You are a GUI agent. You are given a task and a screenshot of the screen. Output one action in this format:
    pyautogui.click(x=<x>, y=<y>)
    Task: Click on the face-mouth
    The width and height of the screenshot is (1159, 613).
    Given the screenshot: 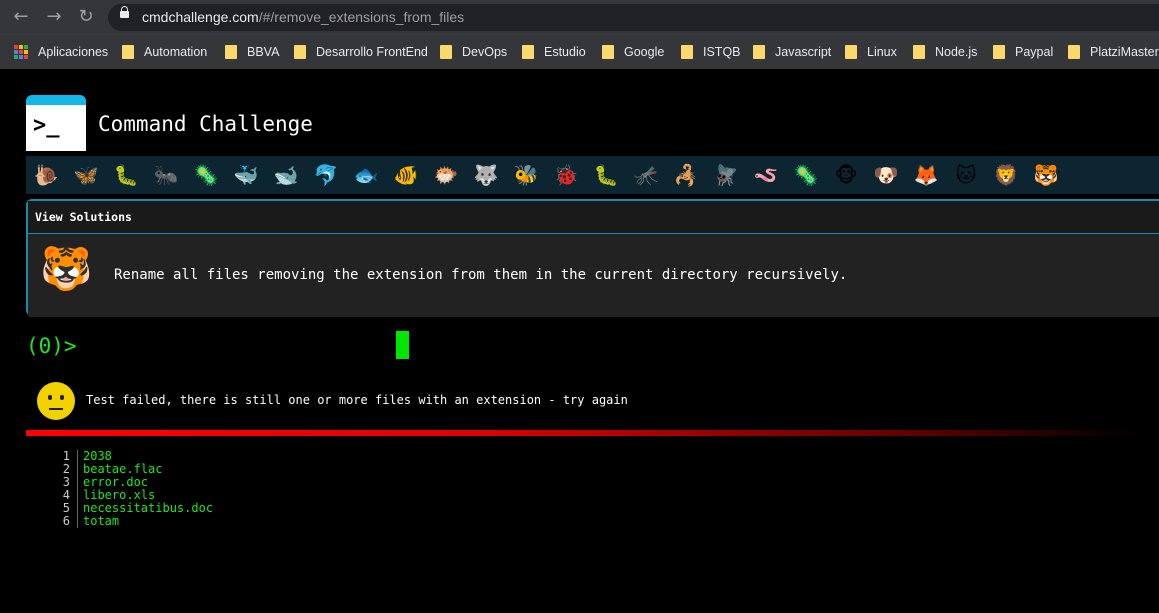 What is the action you would take?
    pyautogui.click(x=56, y=409)
    